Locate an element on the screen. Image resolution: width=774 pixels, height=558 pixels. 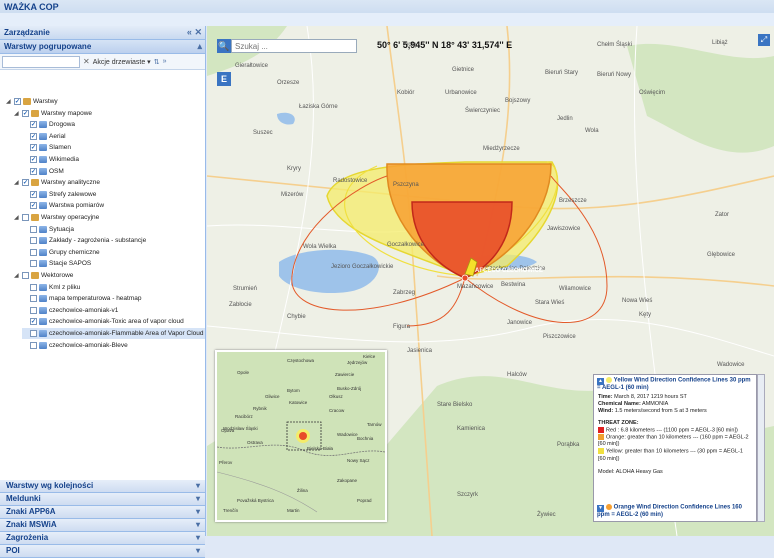
tree-actions-button: Akcje drzewiaste ▾ is located at coordinates (122, 62).